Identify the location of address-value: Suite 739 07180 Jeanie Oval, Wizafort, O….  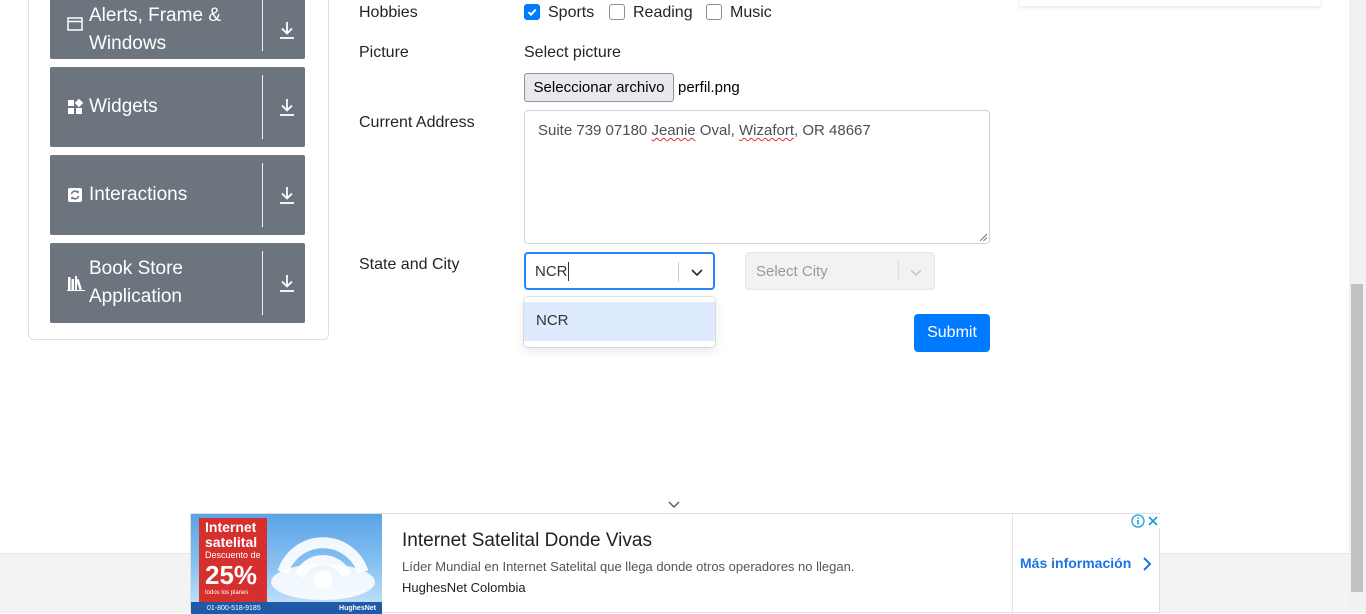
(704, 130).